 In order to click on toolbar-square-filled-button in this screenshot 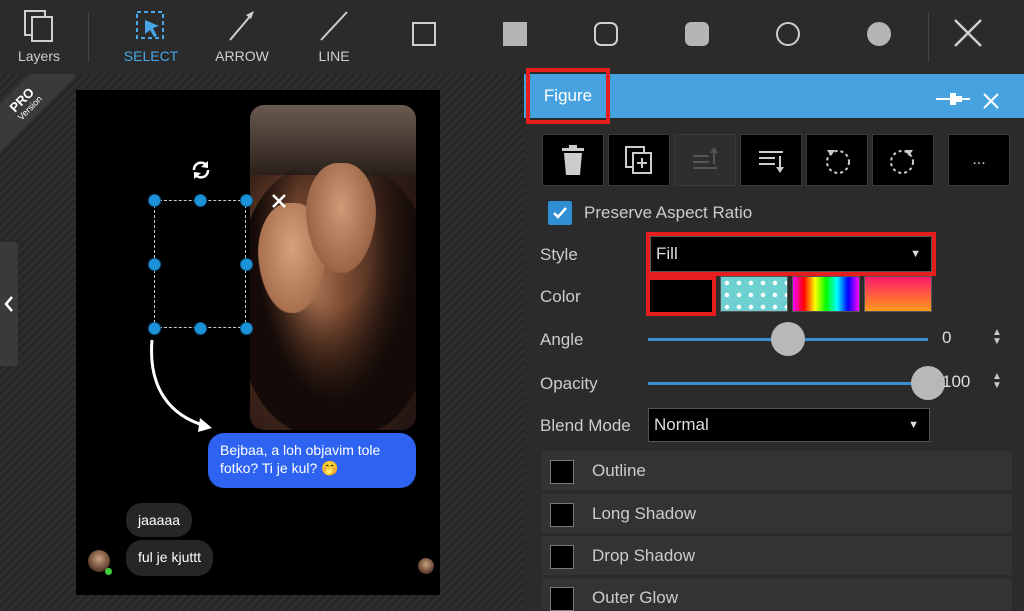, I will do `click(515, 37)`.